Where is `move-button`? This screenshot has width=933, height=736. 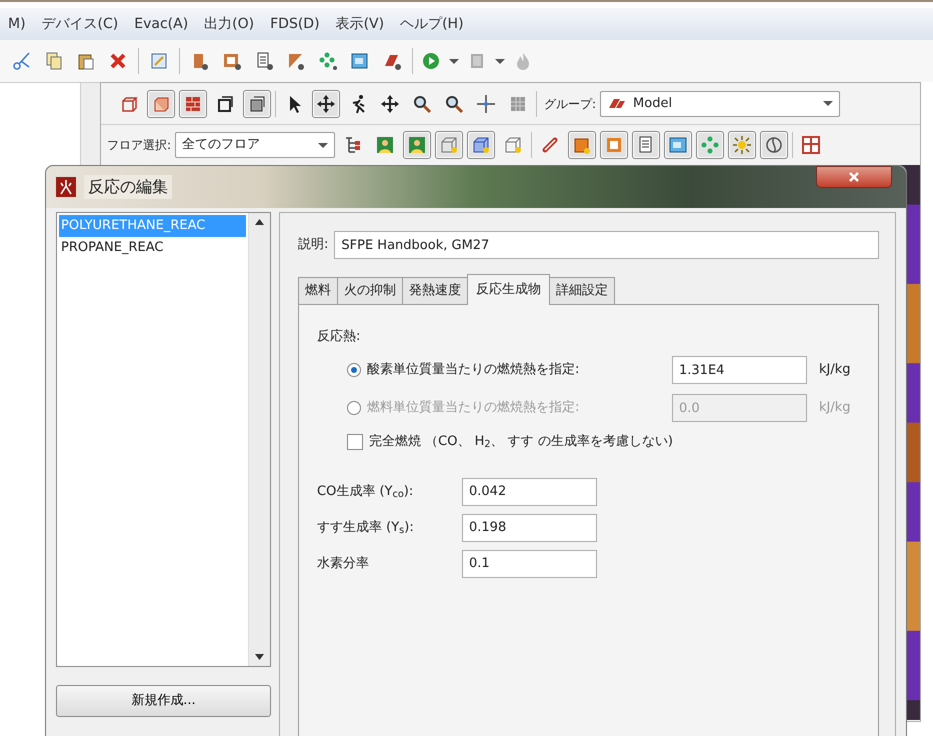
move-button is located at coordinates (326, 104).